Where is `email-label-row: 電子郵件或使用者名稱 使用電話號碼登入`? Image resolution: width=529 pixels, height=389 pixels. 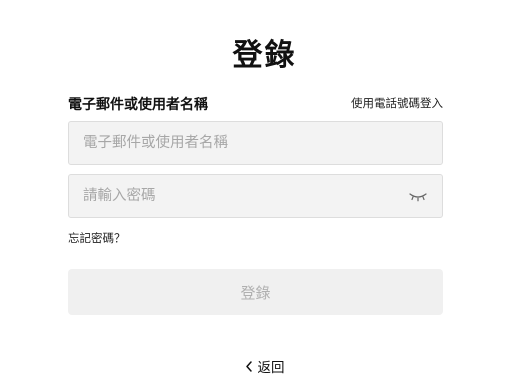
email-label-row: 電子郵件或使用者名稱 使用電話號碼登入 is located at coordinates (255, 104).